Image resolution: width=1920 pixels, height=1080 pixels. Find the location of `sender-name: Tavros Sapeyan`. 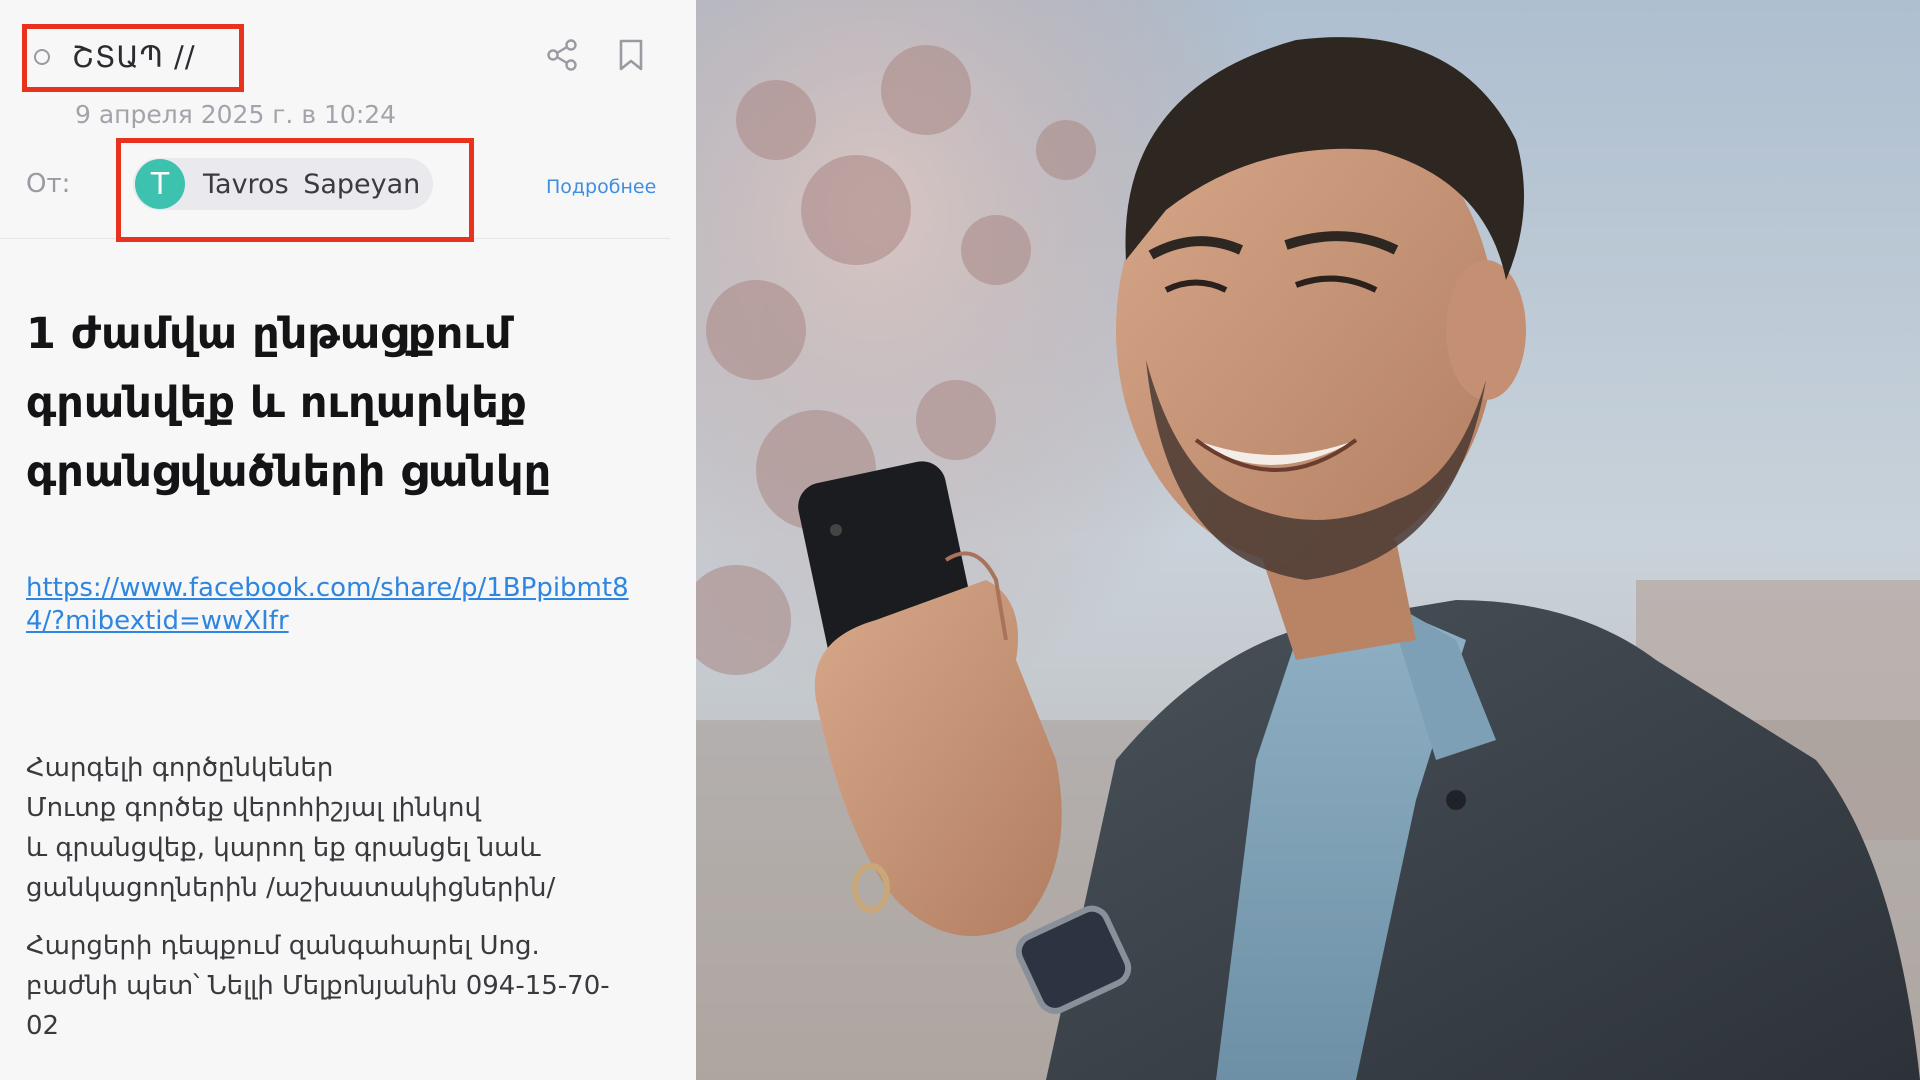

sender-name: Tavros Sapeyan is located at coordinates (312, 184).